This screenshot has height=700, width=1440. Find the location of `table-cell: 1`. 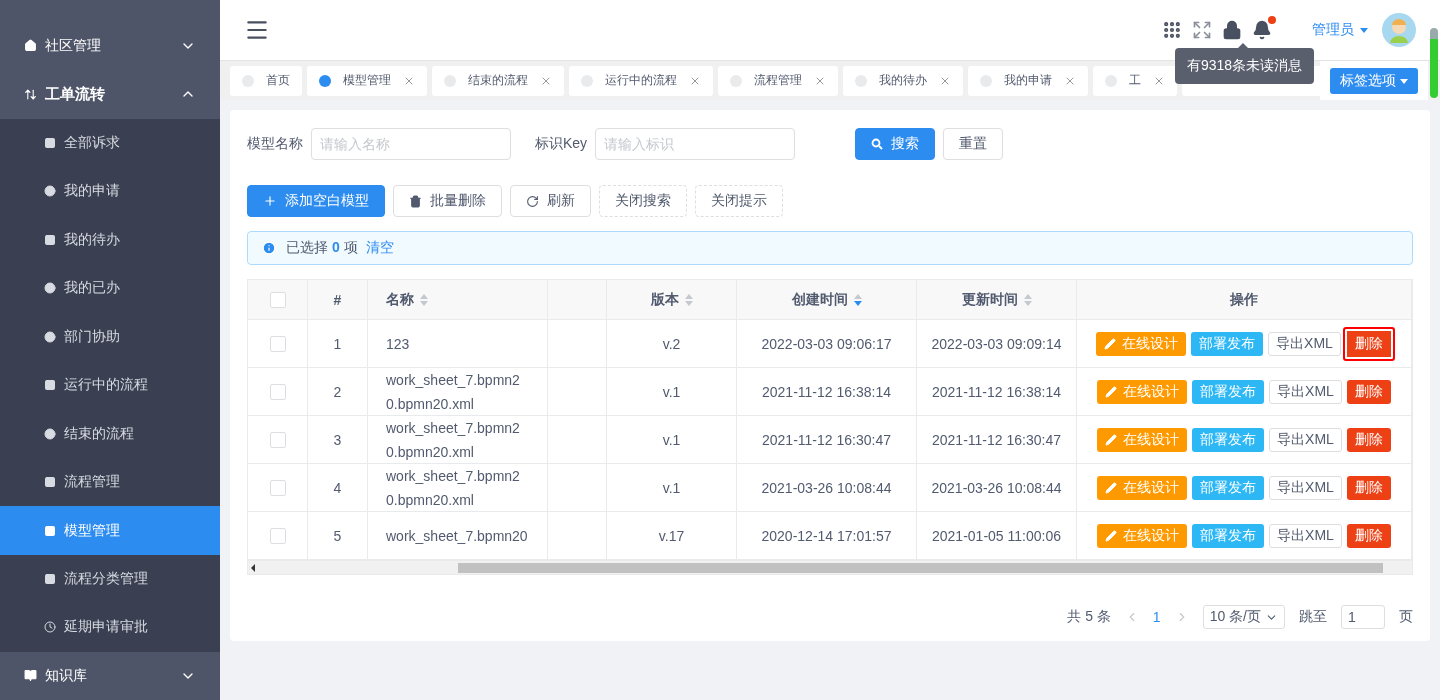

table-cell: 1 is located at coordinates (338, 344).